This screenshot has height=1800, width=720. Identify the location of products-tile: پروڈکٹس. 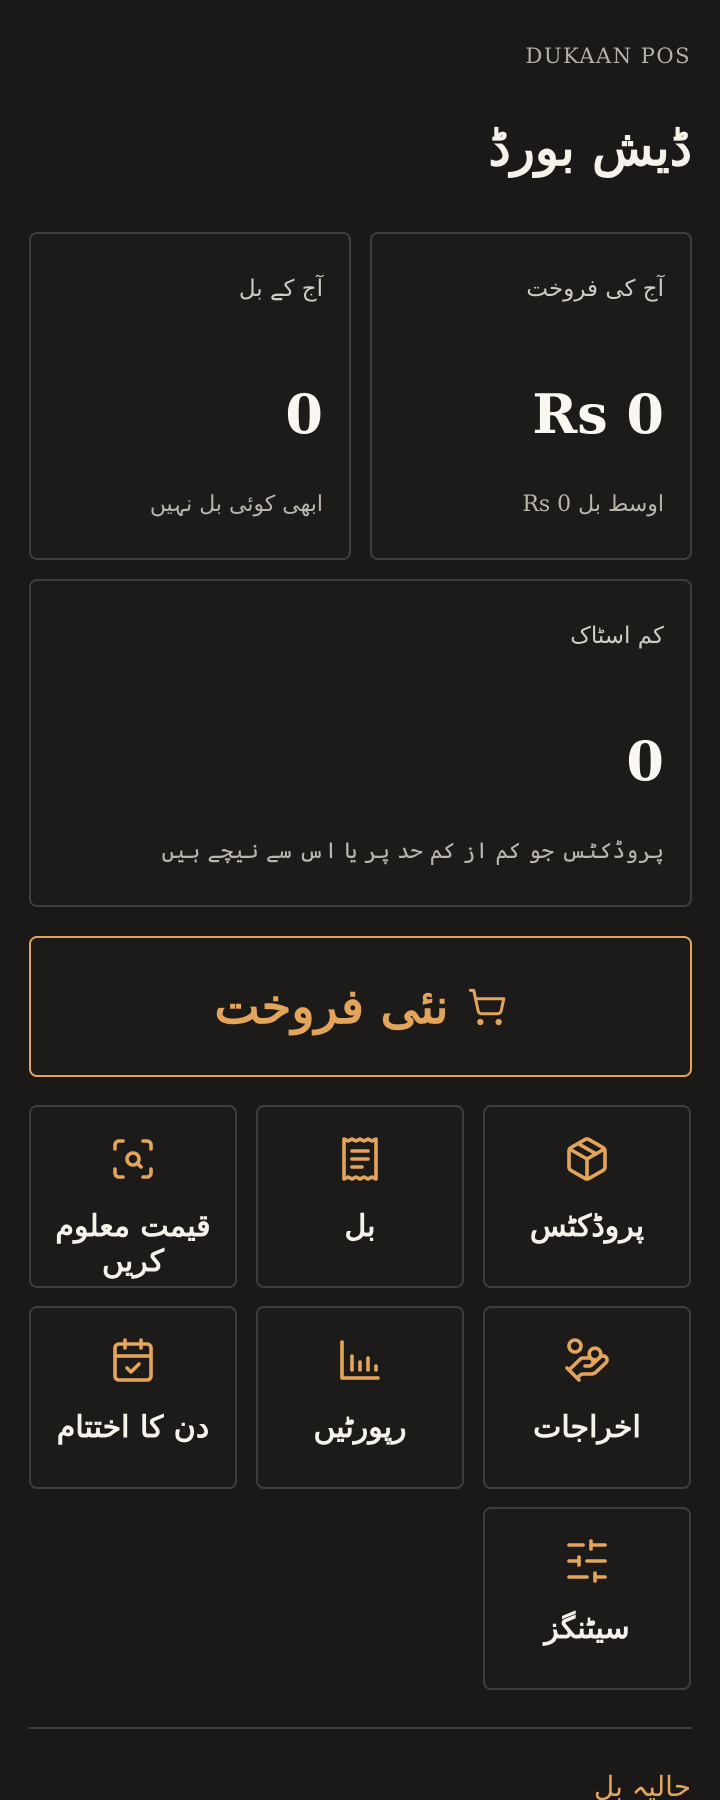
(587, 1196).